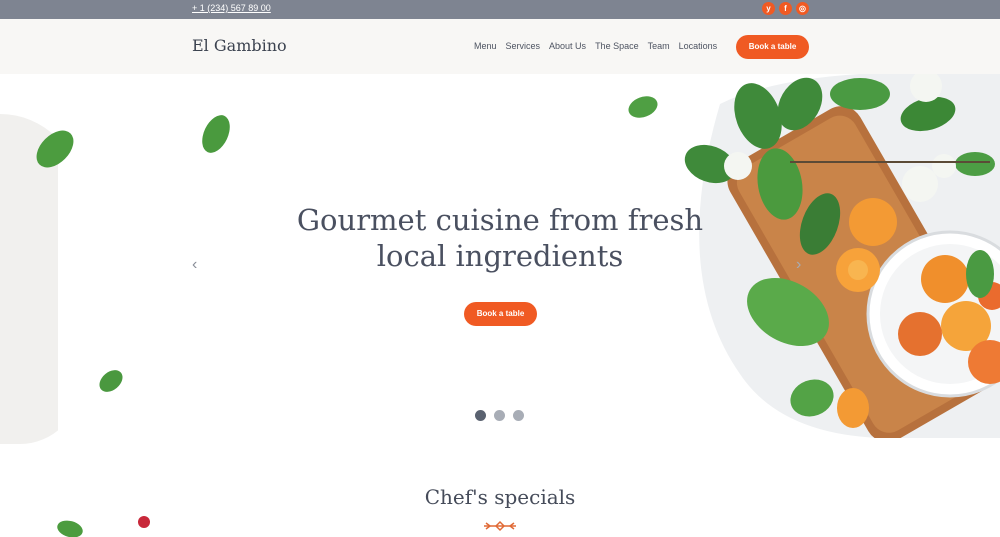  Describe the element at coordinates (772, 47) in the screenshot. I see `book-table-button-header: Book a table` at that location.